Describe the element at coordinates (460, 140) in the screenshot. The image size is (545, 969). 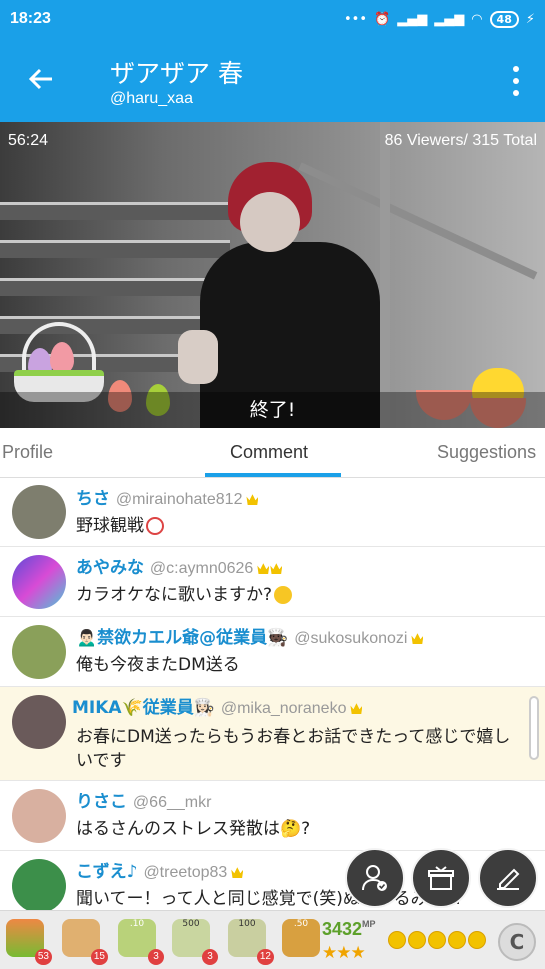
I see `viewer-count: 86 Viewers/ 315 Total` at that location.